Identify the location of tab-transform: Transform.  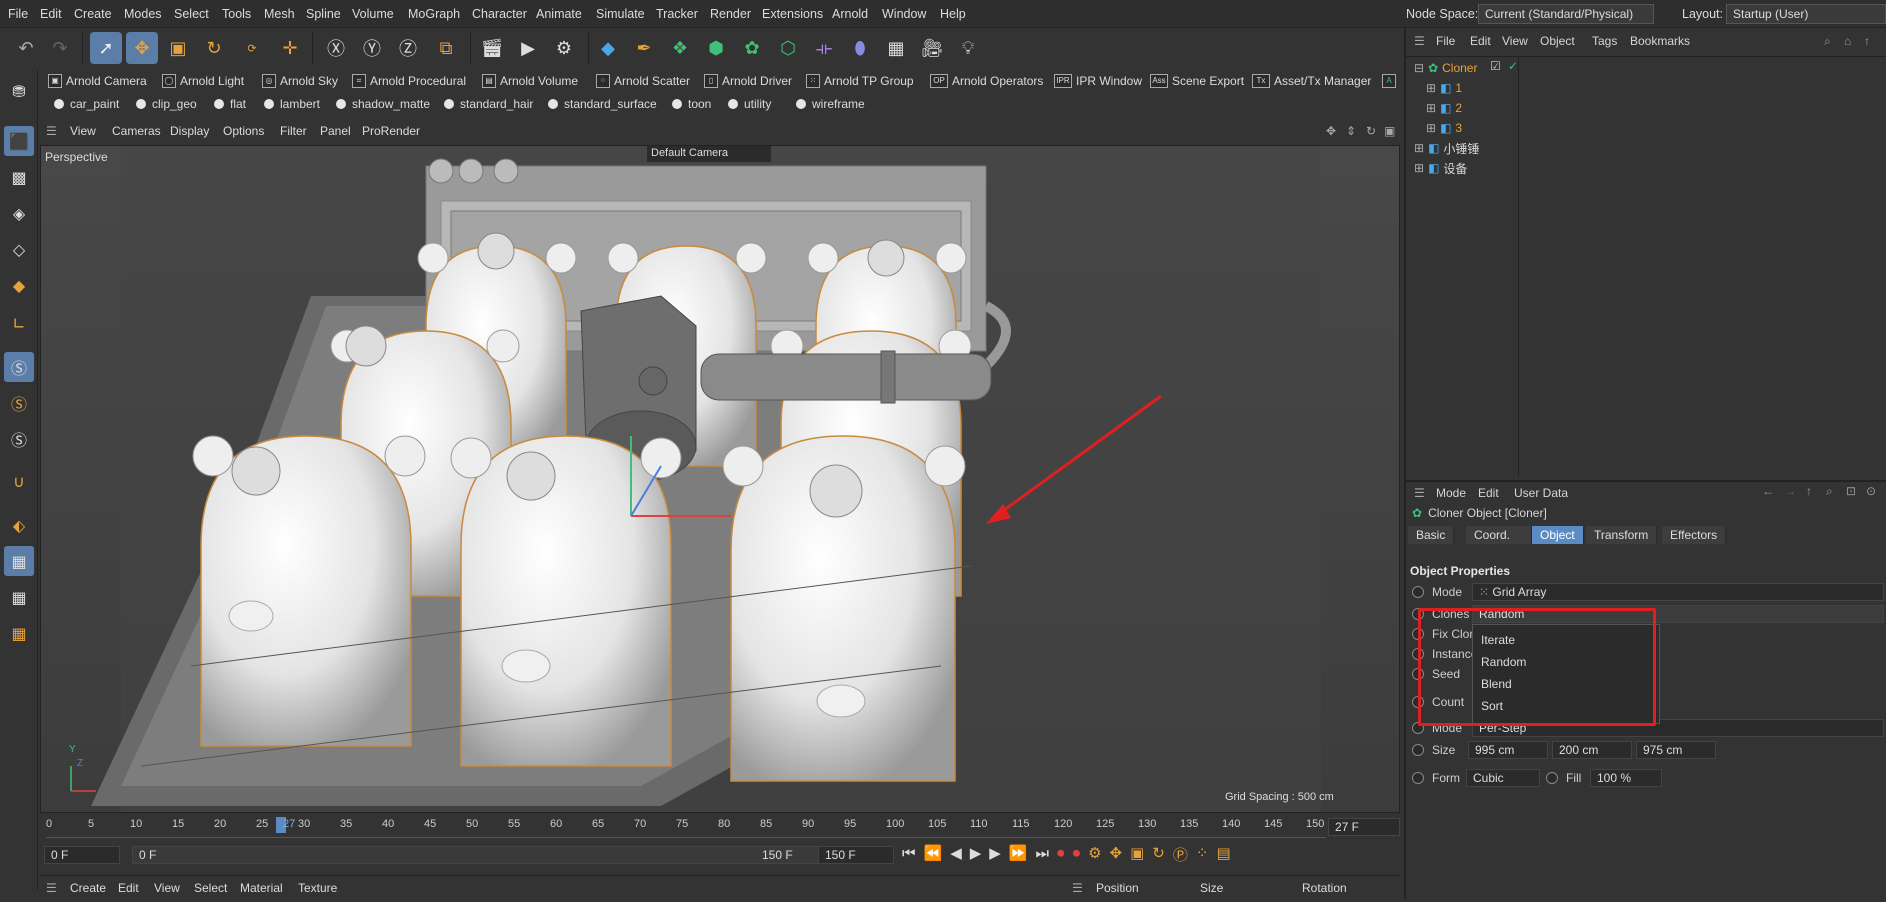
(1622, 535).